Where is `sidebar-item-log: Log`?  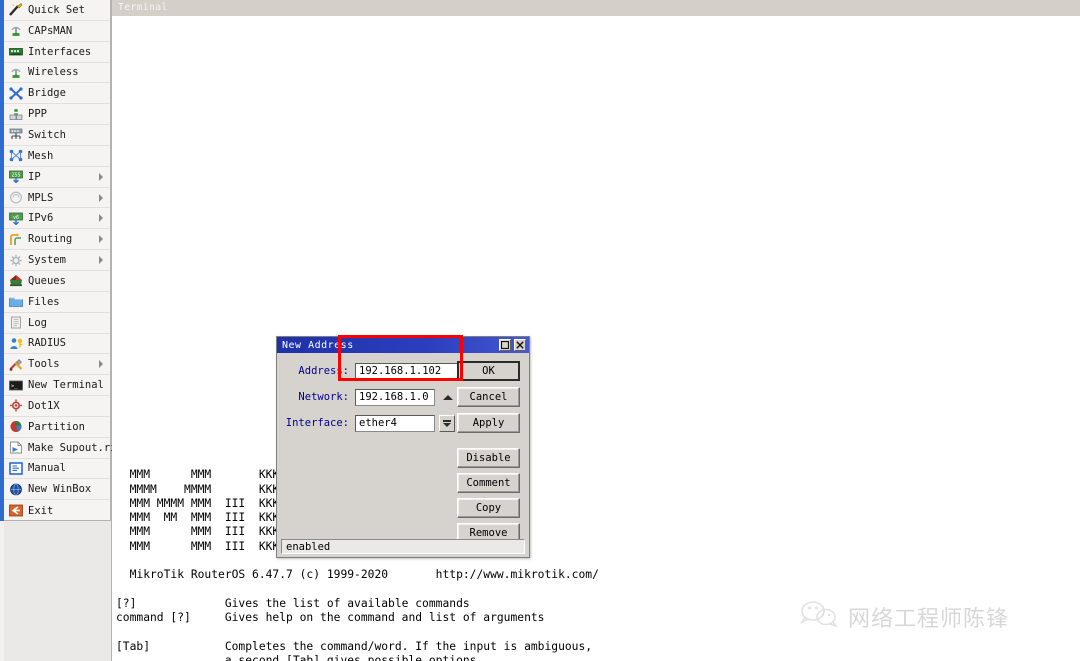
sidebar-item-log: Log is located at coordinates (57, 323).